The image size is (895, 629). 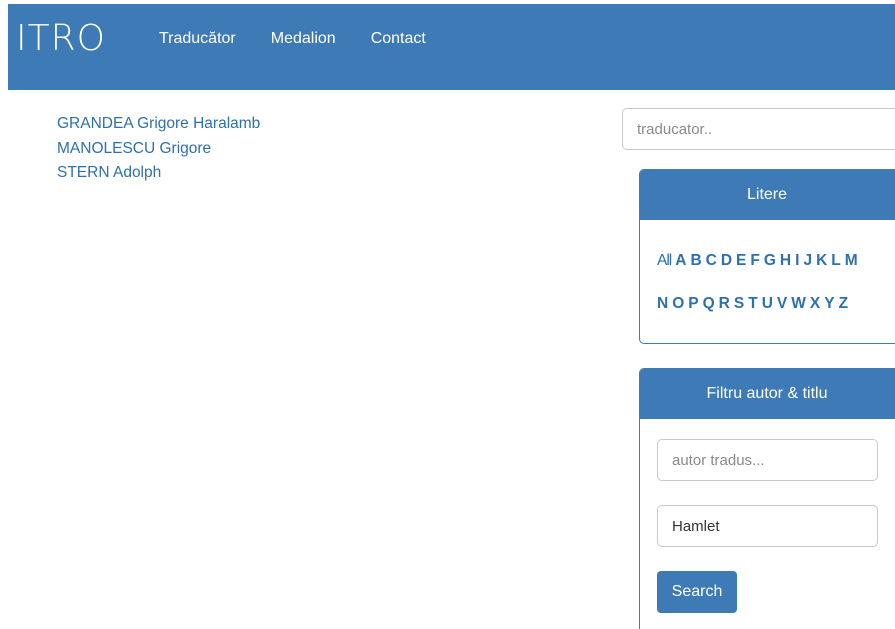 I want to click on letter-link: X, so click(x=815, y=304).